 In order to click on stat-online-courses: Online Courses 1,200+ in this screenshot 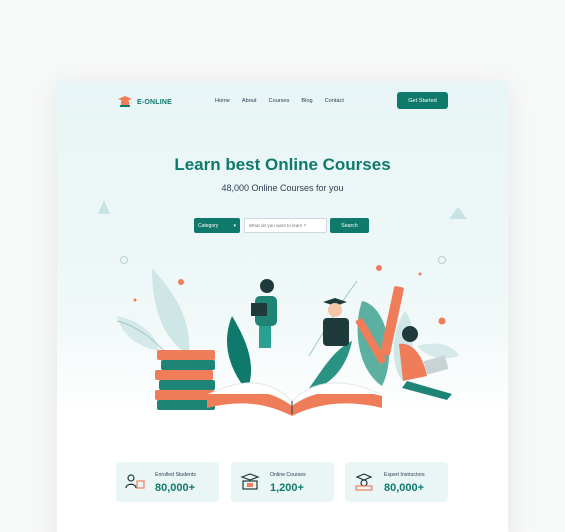, I will do `click(282, 482)`.